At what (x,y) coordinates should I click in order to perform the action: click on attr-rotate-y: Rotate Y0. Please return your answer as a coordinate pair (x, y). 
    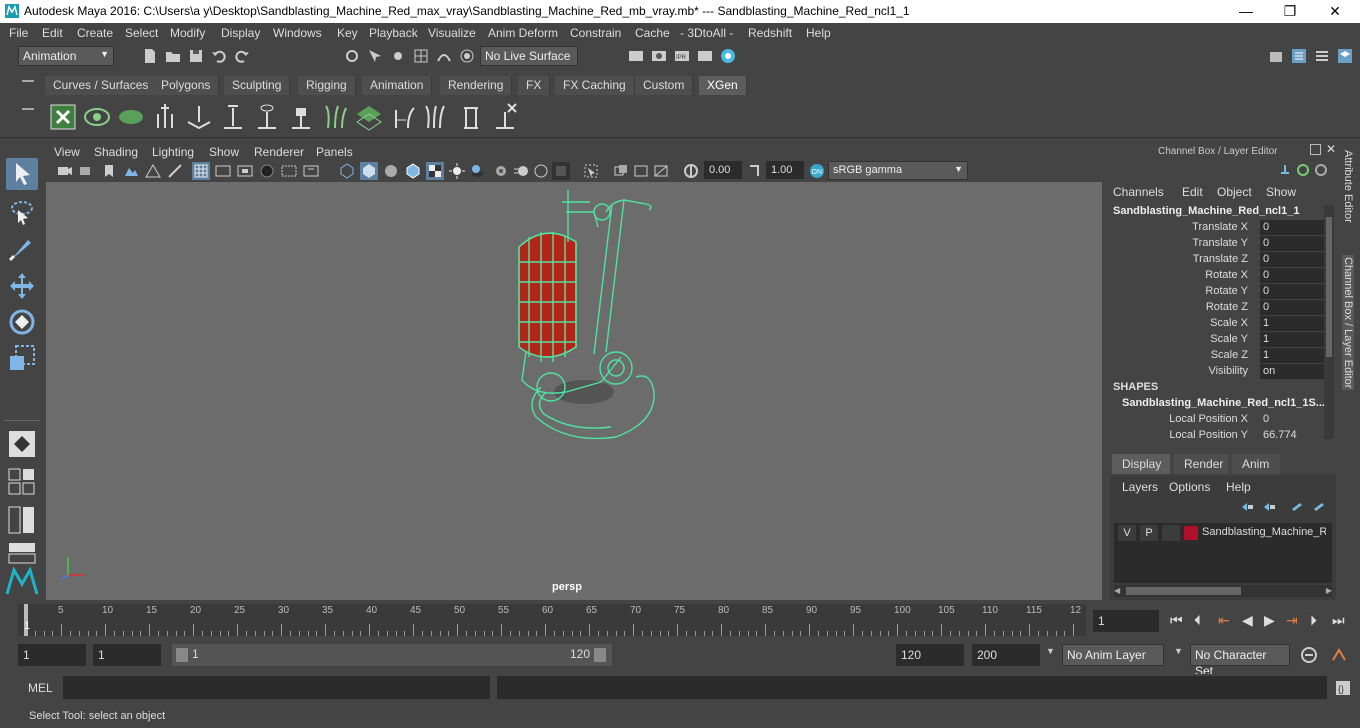
    Looking at the image, I should click on (1216, 292).